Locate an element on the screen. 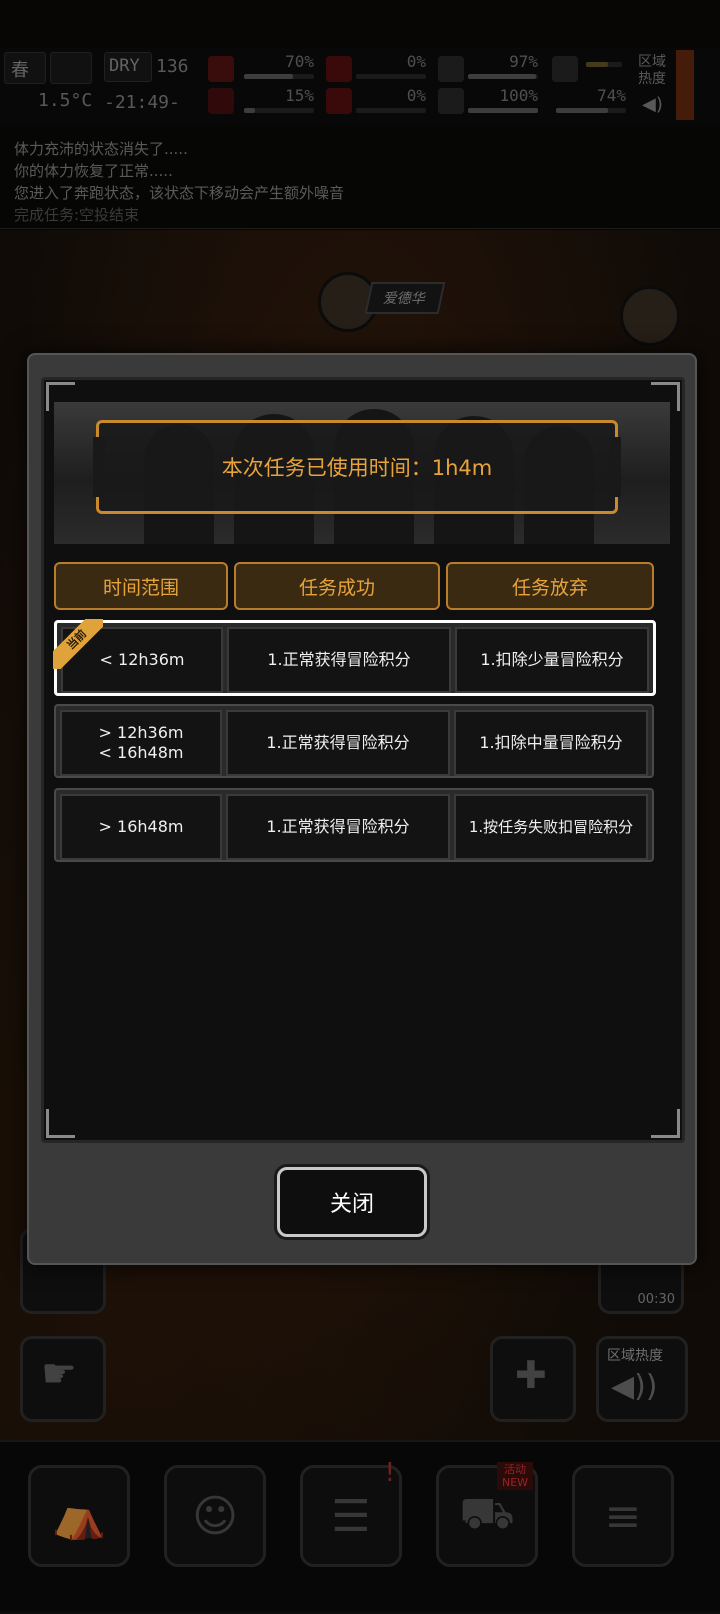  current-badge: 当前 is located at coordinates (78, 644).